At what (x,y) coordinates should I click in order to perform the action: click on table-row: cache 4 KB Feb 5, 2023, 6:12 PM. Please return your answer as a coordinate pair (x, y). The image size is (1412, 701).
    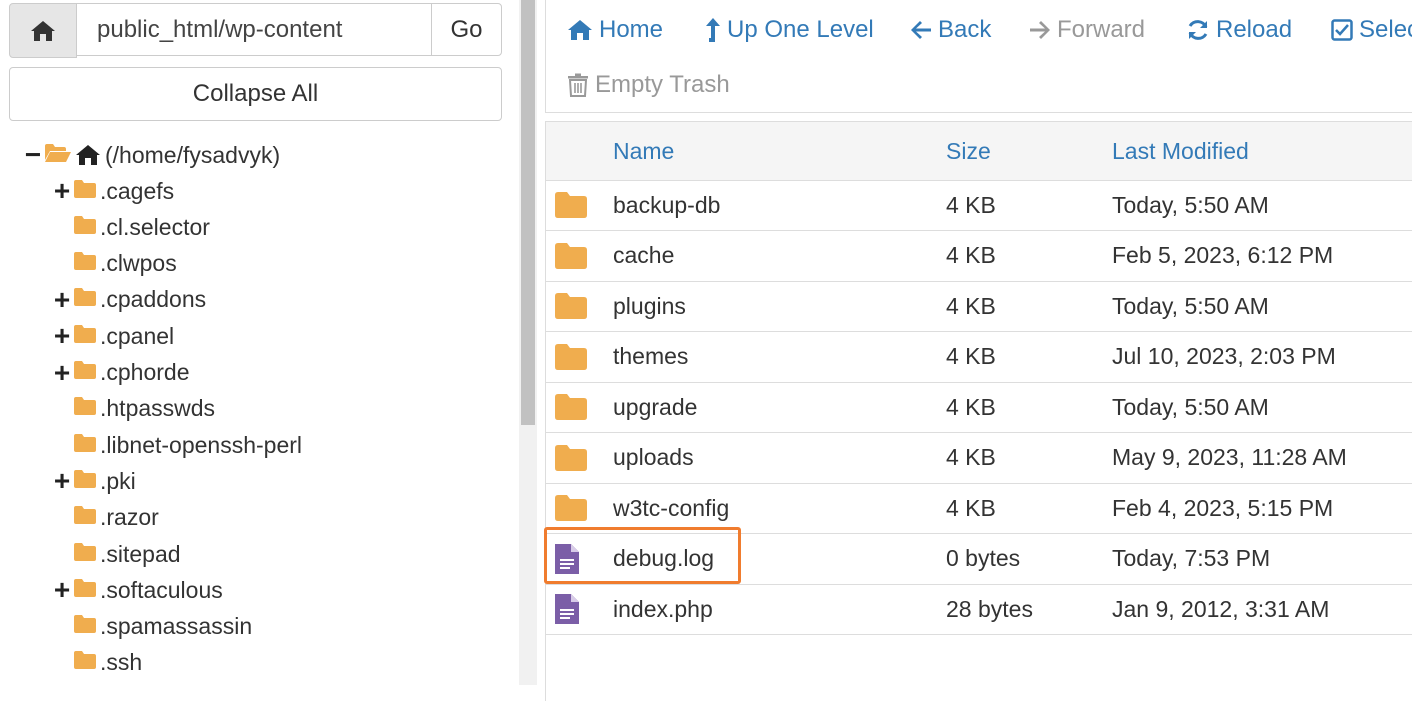
    Looking at the image, I should click on (979, 256).